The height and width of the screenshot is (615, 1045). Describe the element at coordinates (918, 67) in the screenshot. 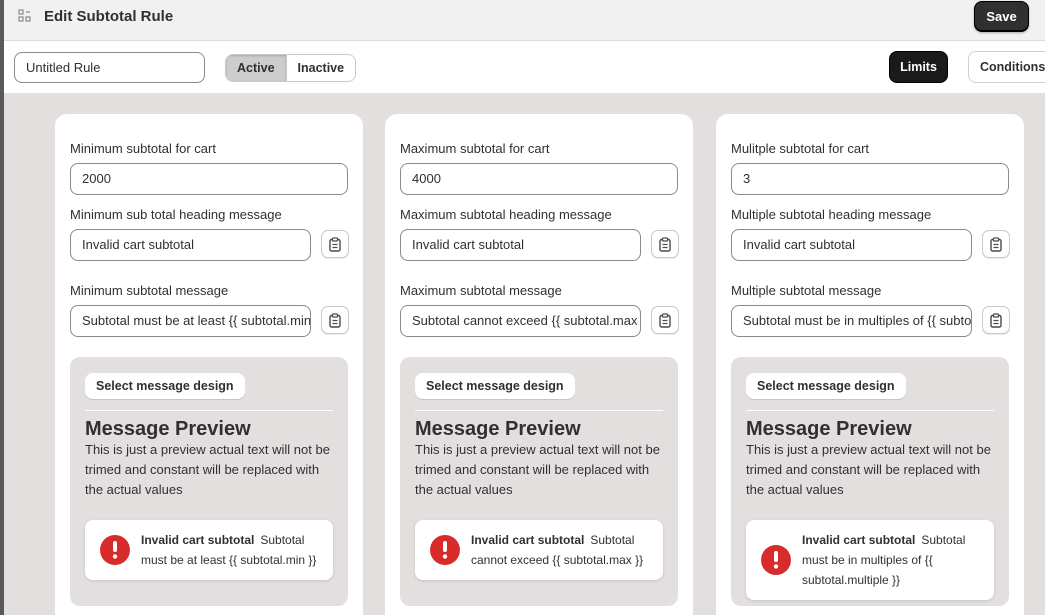

I see `tab-limits: Limits` at that location.